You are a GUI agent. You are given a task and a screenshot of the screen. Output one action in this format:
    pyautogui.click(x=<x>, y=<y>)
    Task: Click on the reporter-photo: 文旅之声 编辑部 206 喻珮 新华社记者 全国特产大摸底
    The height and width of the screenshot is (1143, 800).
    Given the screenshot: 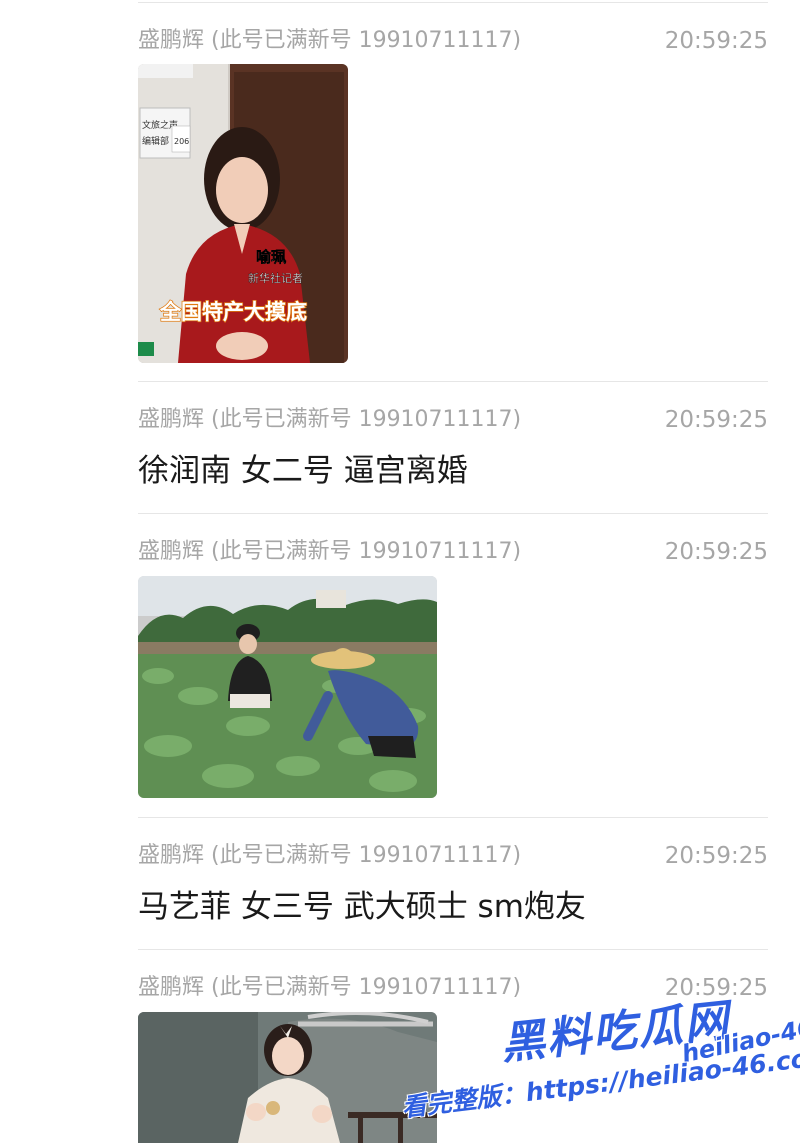 What is the action you would take?
    pyautogui.click(x=243, y=213)
    